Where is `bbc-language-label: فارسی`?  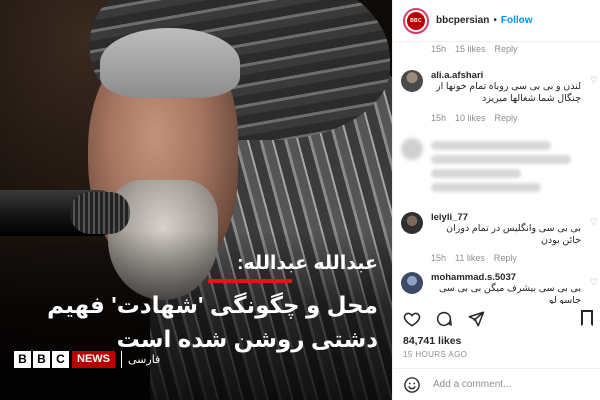 bbc-language-label: فارسی is located at coordinates (143, 359).